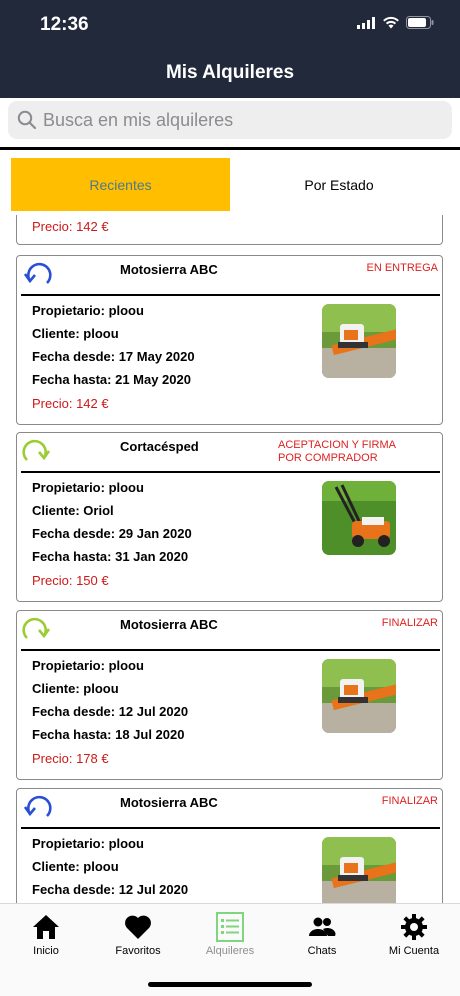 The width and height of the screenshot is (460, 996). What do you see at coordinates (108, 734) in the screenshot?
I see `card-date-to: Fecha hasta: 18 Jul 2020` at bounding box center [108, 734].